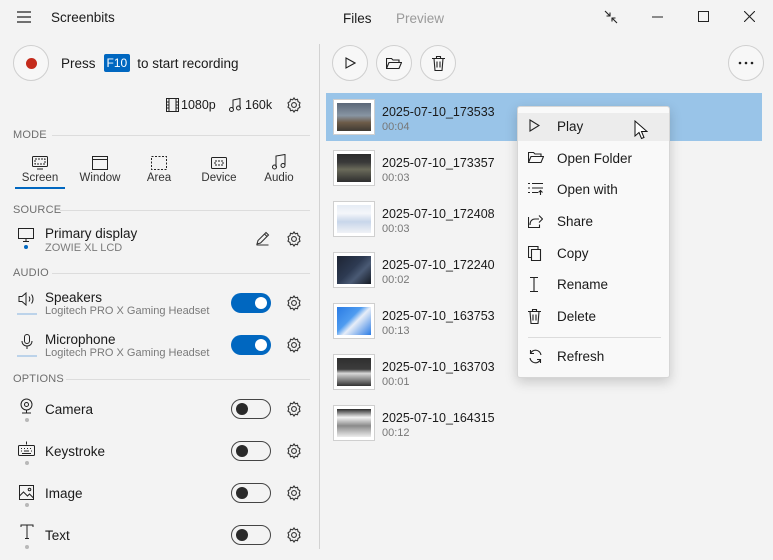 The image size is (773, 560). I want to click on camera-settings-gear-icon, so click(294, 409).